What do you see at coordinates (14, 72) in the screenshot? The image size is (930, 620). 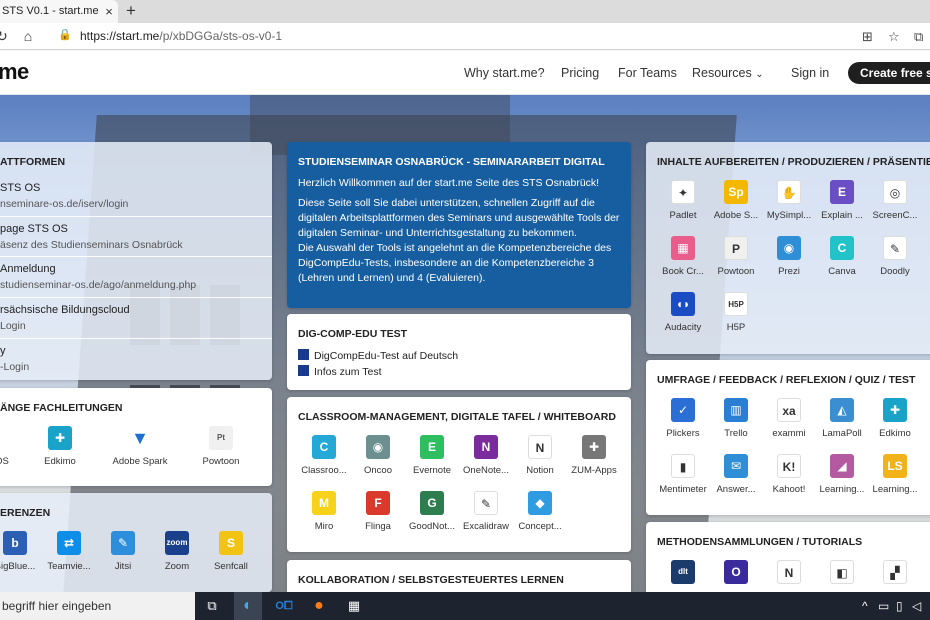 I see `site-logo: me` at bounding box center [14, 72].